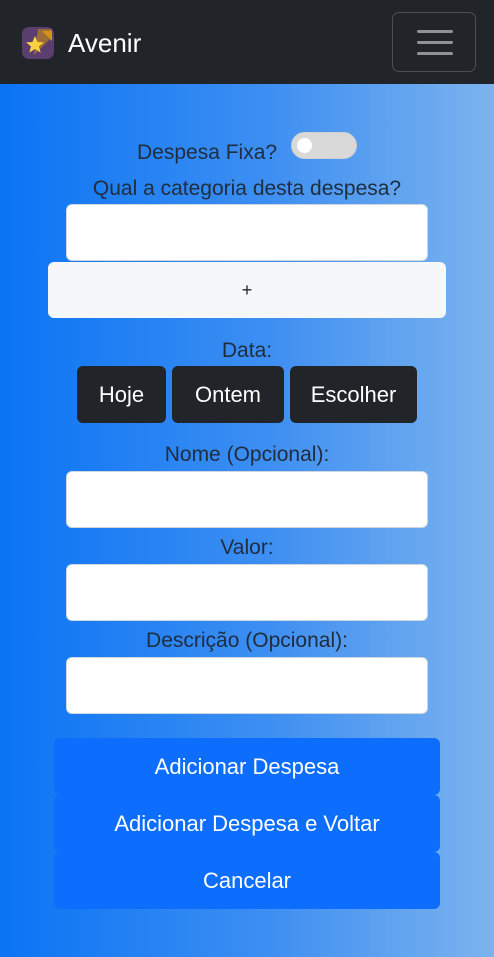  Describe the element at coordinates (247, 290) in the screenshot. I see `add-category-button: +` at that location.